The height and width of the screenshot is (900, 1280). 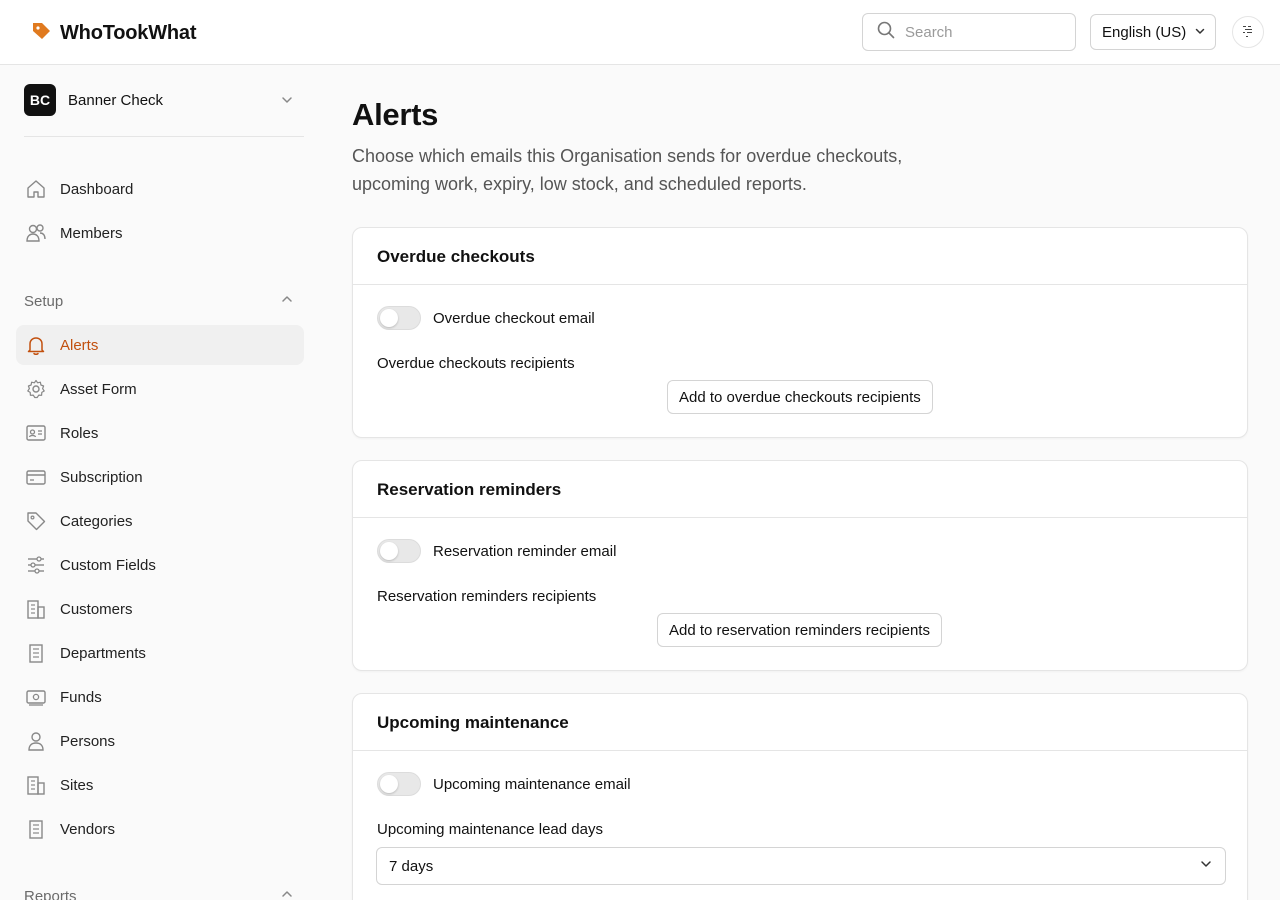 What do you see at coordinates (164, 110) in the screenshot?
I see `org-switcher: BC Banner Check` at bounding box center [164, 110].